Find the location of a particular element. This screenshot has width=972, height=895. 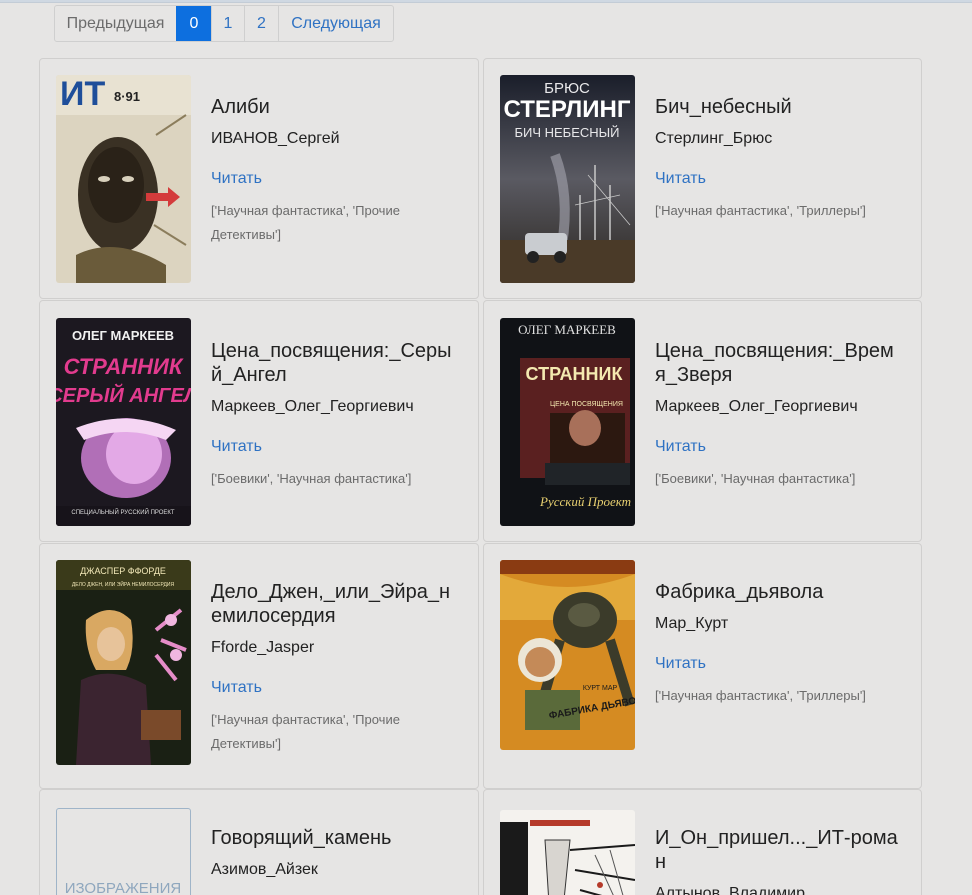

book-title: Алиби is located at coordinates (240, 107).